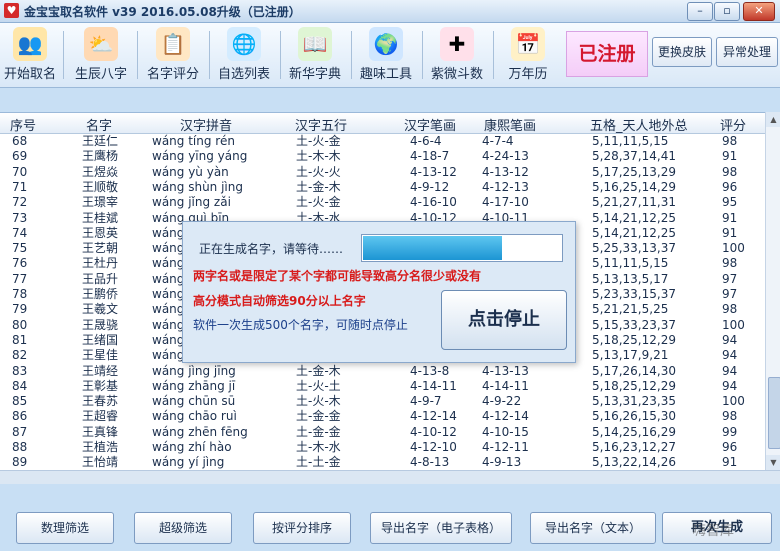 This screenshot has height=551, width=780. What do you see at coordinates (194, 416) in the screenshot?
I see `table-cell: wáng chāo ruì` at bounding box center [194, 416].